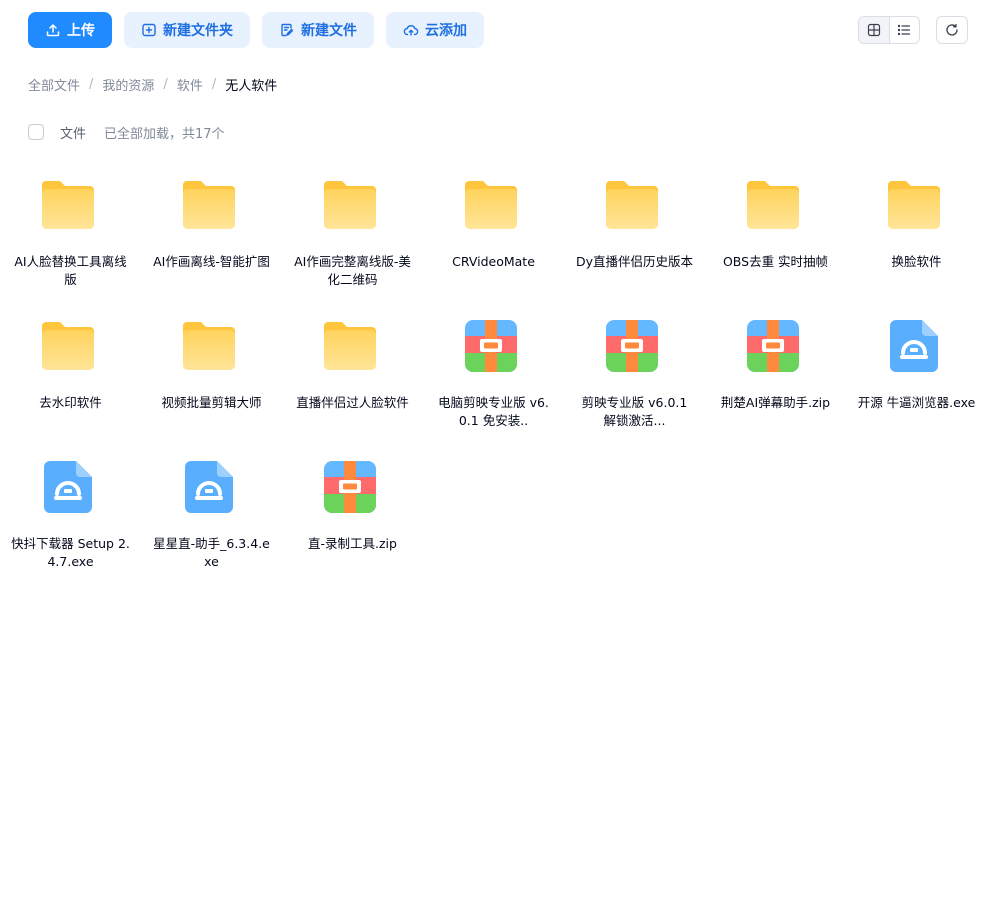 The width and height of the screenshot is (987, 903). I want to click on view-toggle, so click(889, 30).